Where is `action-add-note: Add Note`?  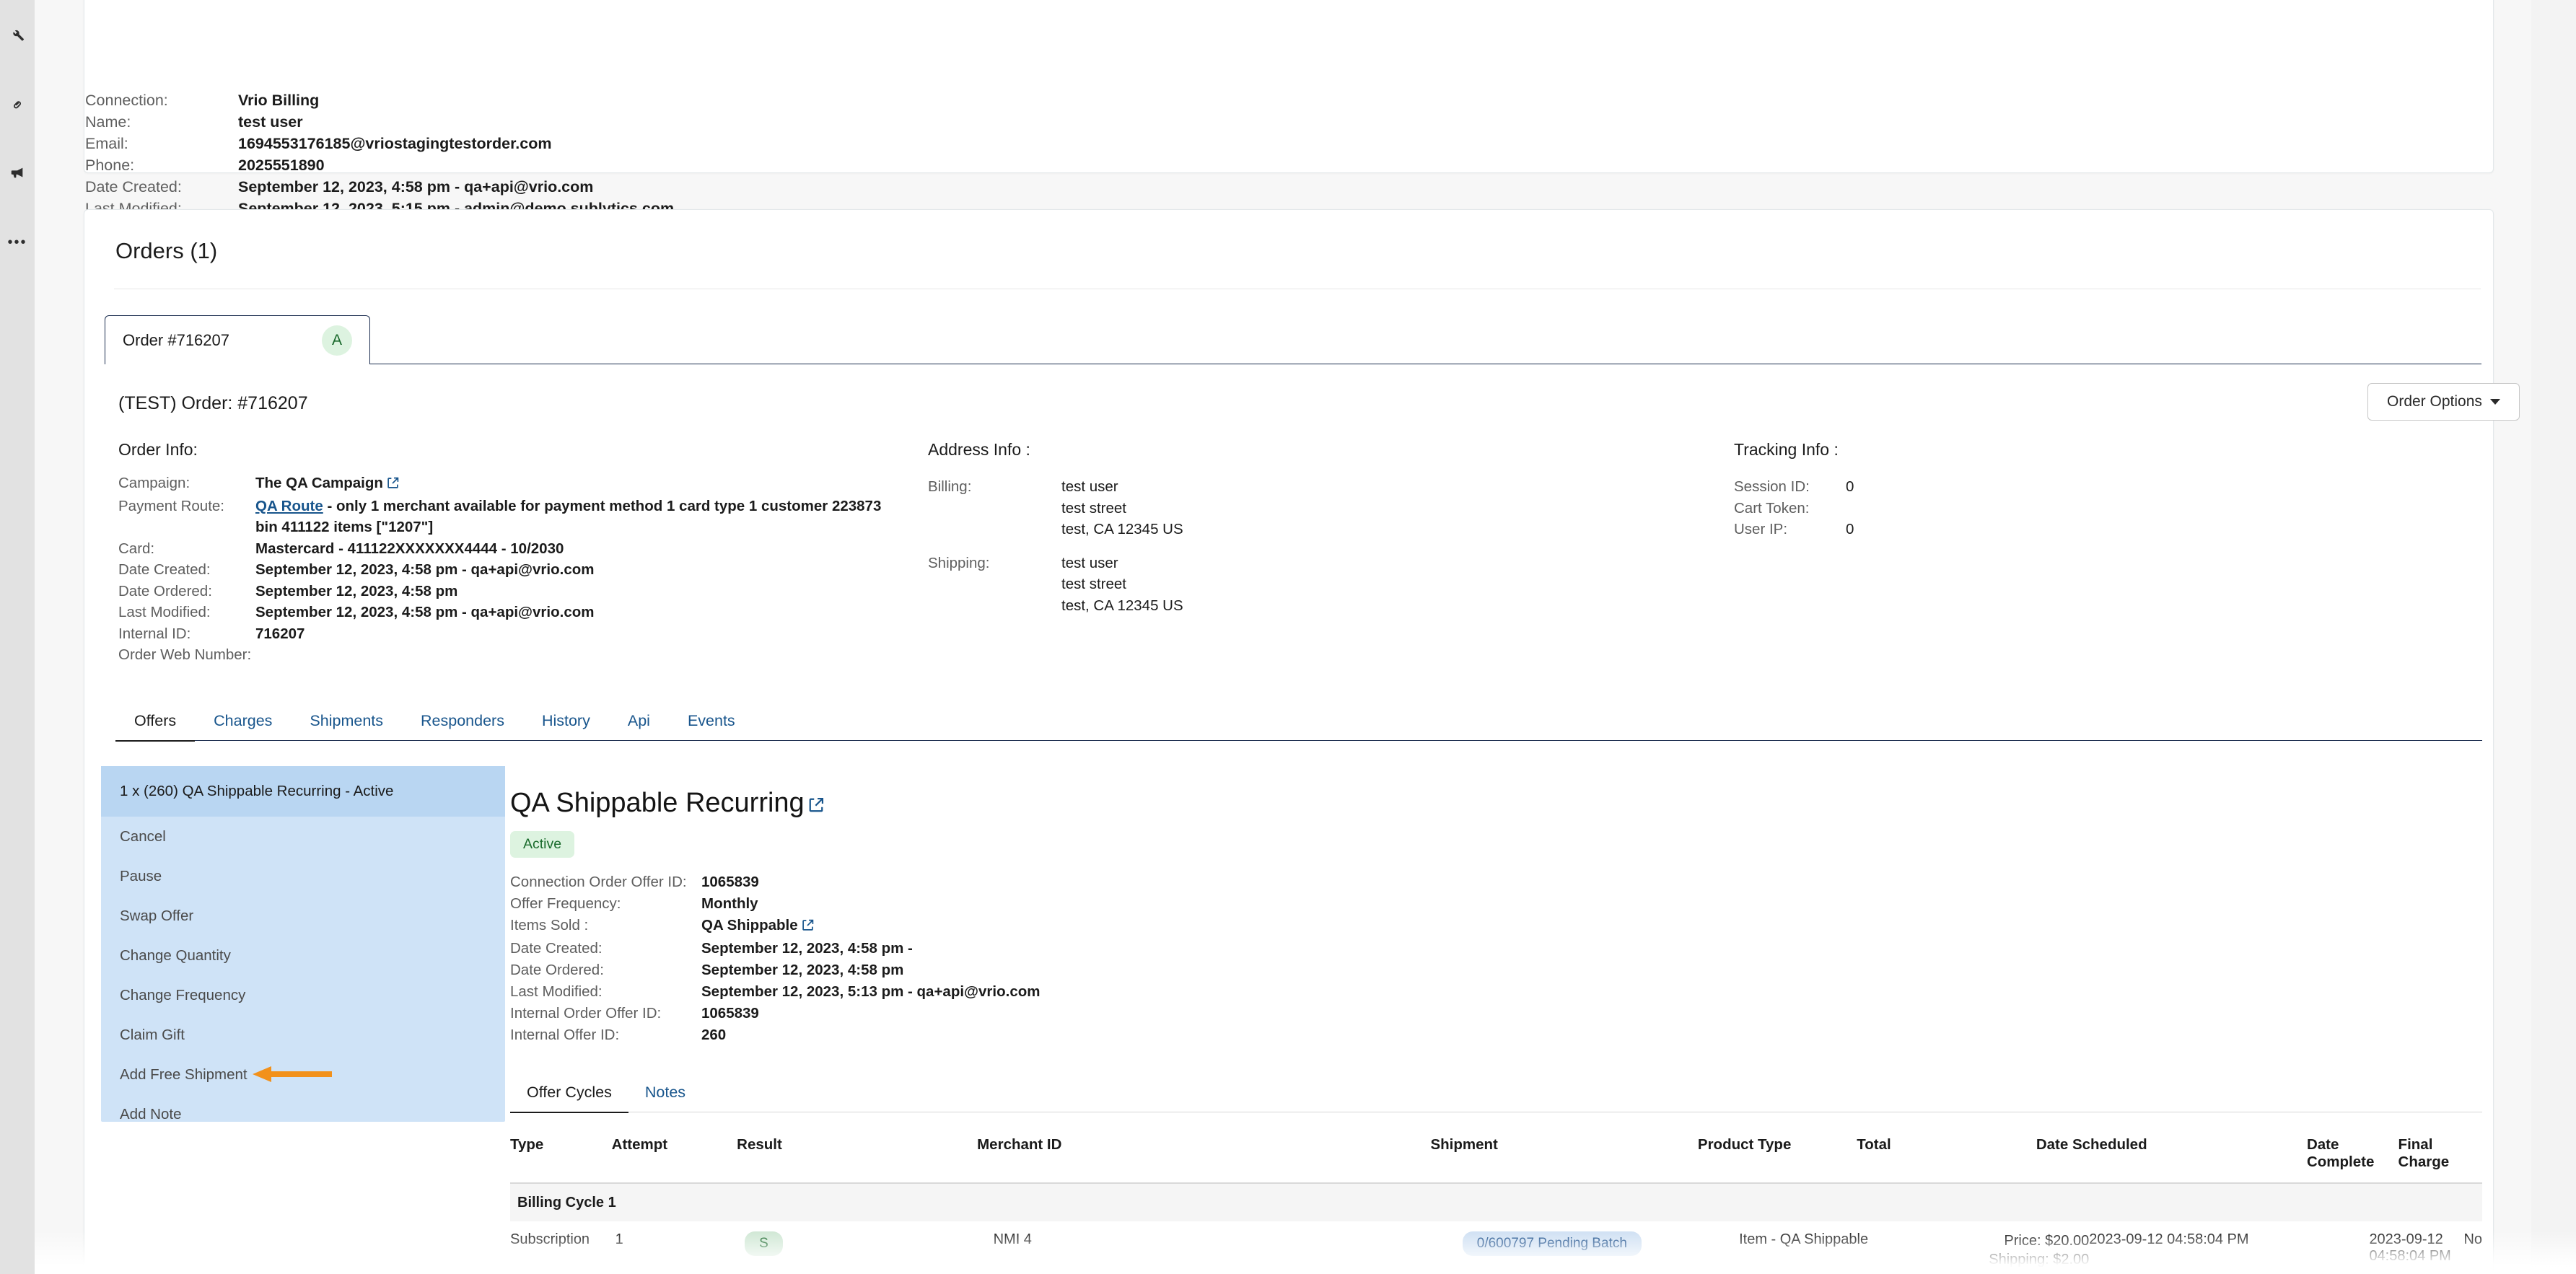
action-add-note: Add Note is located at coordinates (303, 1114).